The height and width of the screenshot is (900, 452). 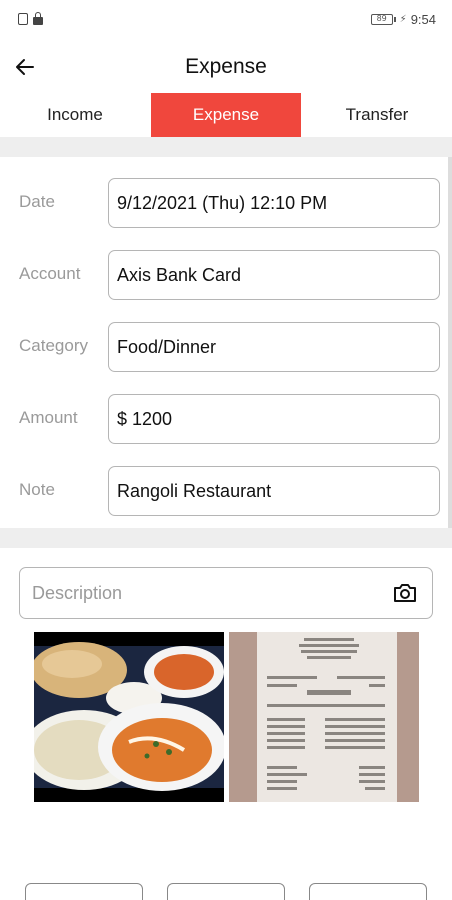 I want to click on note-field: Rangoli Restaurant, so click(x=274, y=491).